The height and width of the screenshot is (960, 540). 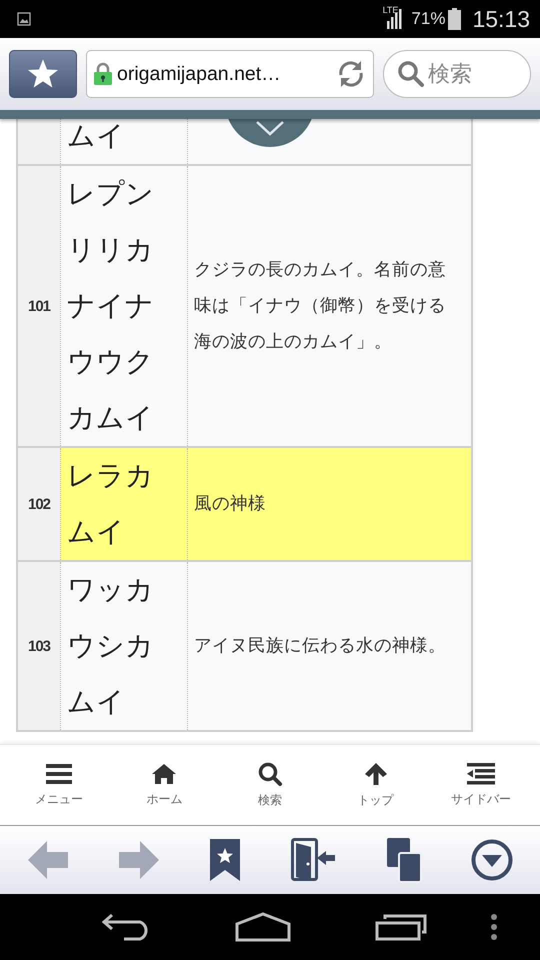 I want to click on nav-item: メニュー, so click(x=58, y=785).